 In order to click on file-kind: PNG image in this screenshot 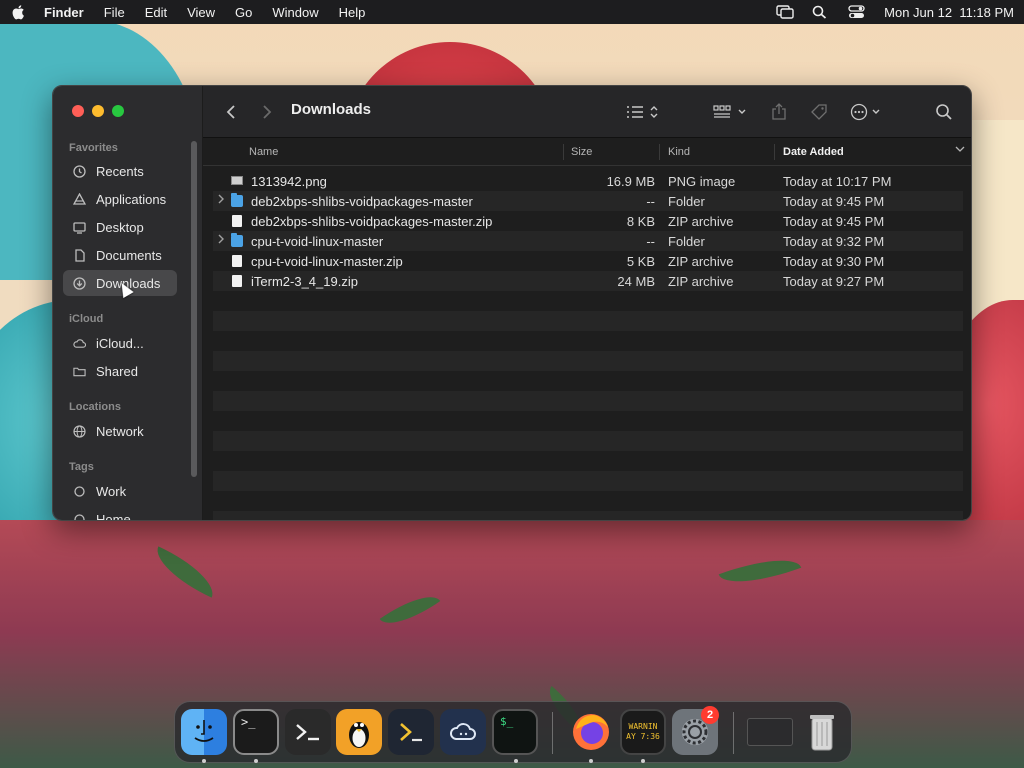, I will do `click(702, 181)`.